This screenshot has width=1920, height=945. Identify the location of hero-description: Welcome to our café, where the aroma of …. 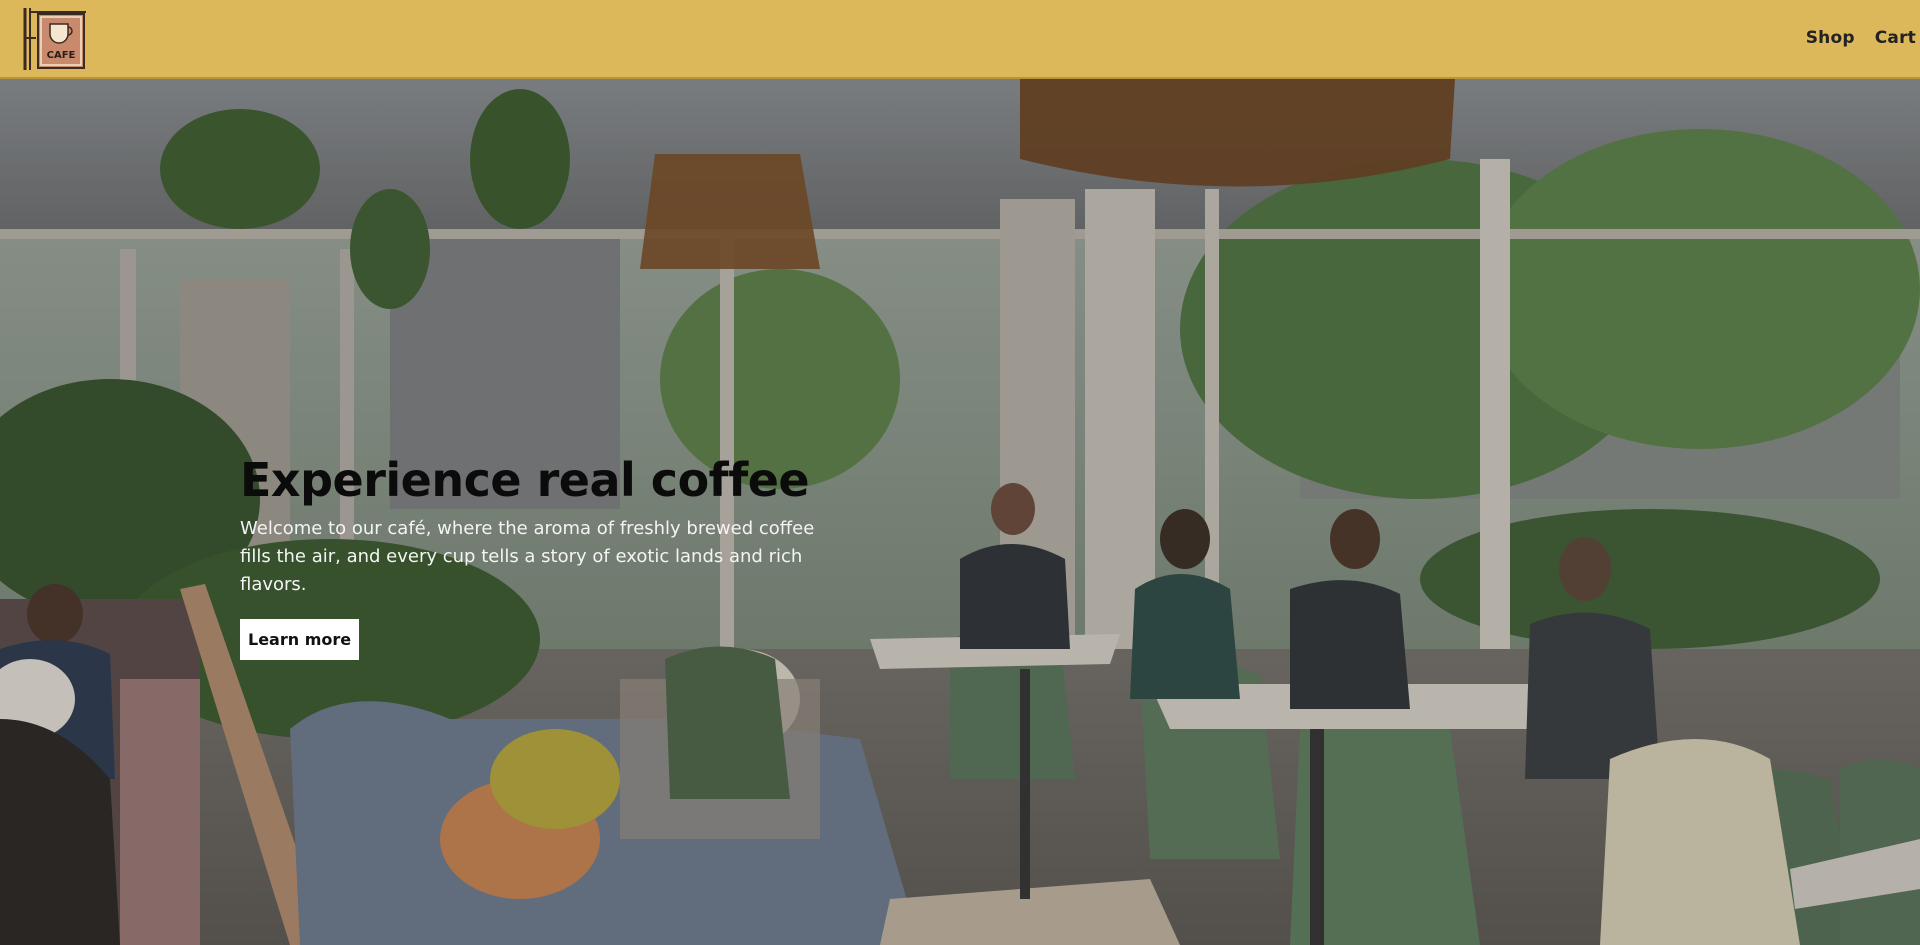
(527, 556).